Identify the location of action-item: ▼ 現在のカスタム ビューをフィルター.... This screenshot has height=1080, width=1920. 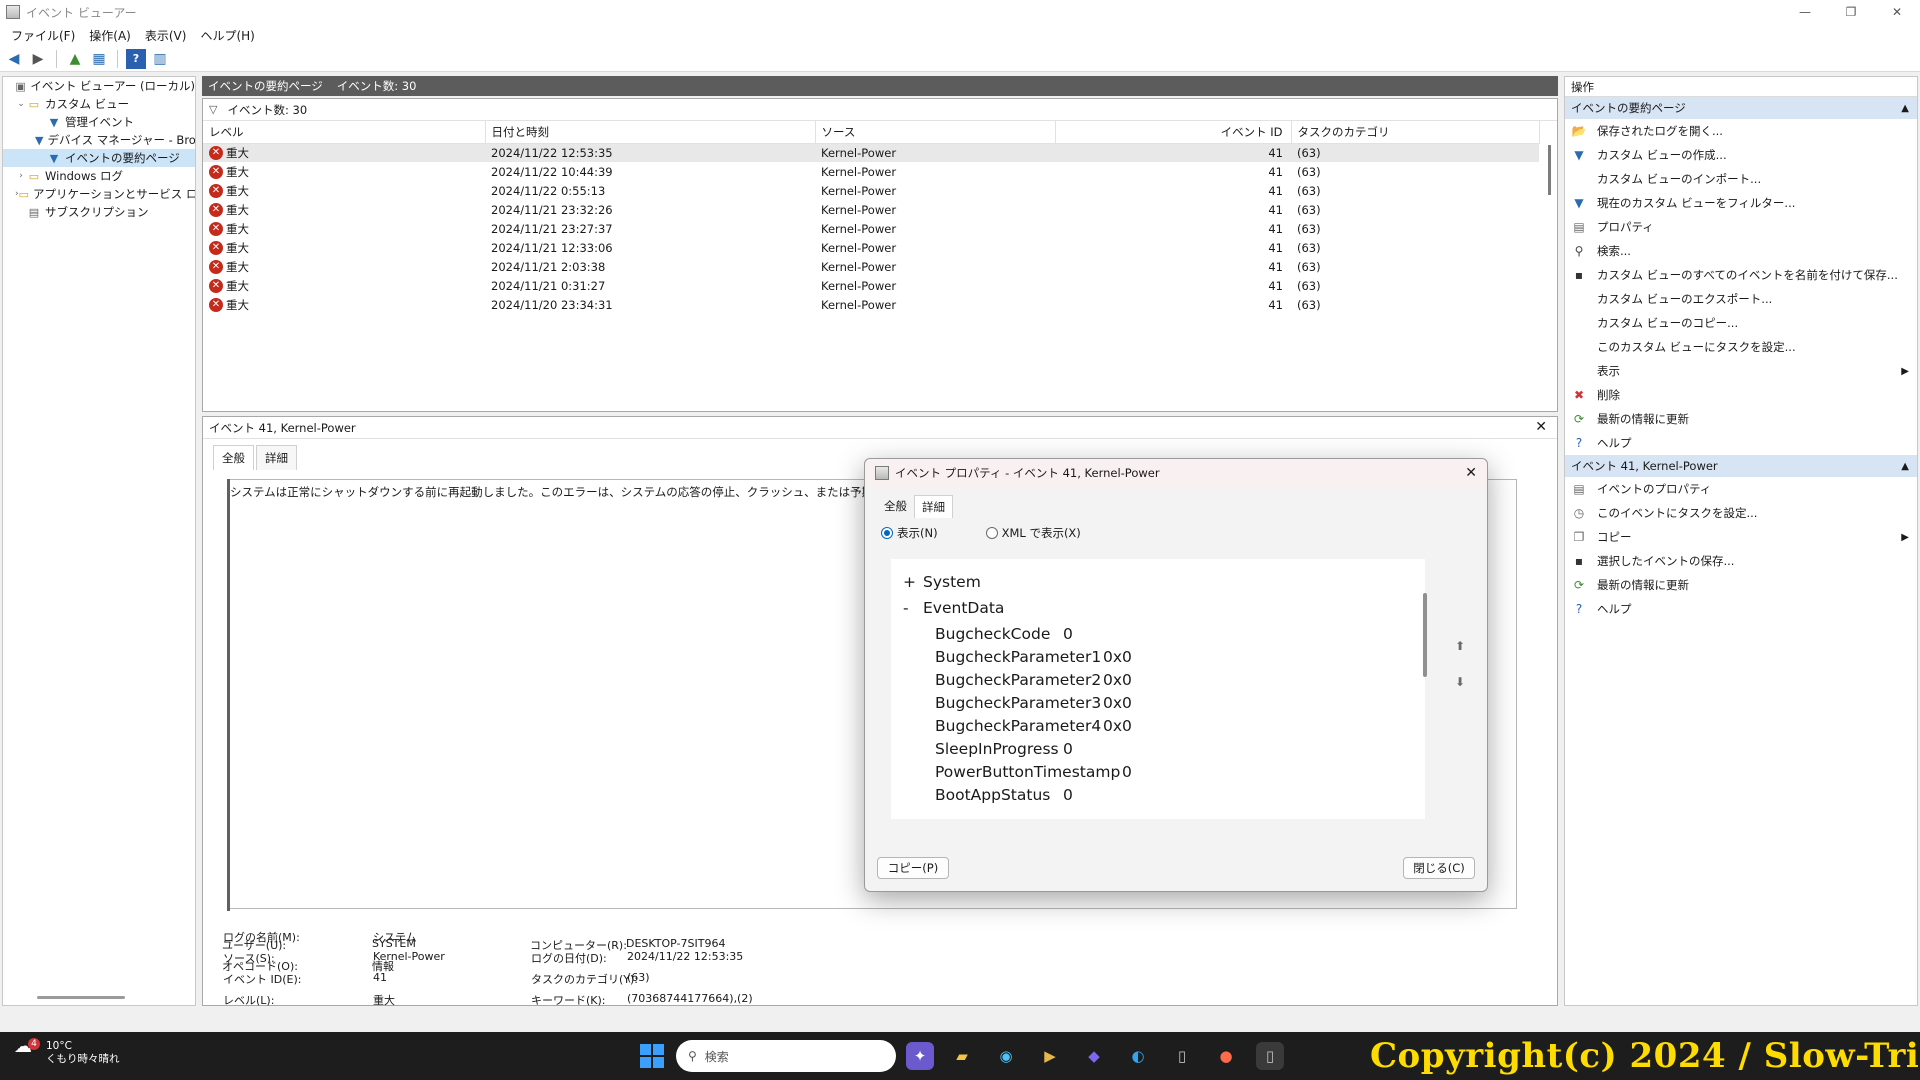
(1741, 203).